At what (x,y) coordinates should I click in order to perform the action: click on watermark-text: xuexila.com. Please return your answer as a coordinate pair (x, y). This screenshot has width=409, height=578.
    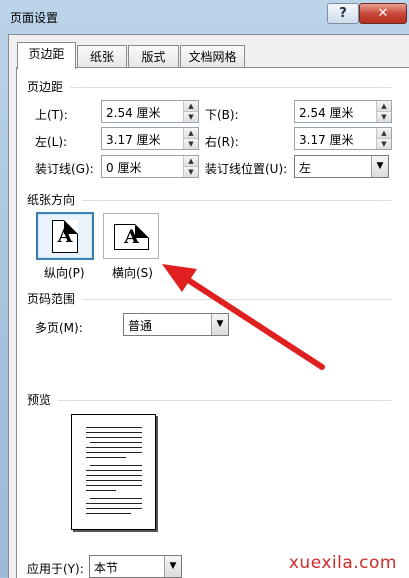
    Looking at the image, I should click on (342, 563).